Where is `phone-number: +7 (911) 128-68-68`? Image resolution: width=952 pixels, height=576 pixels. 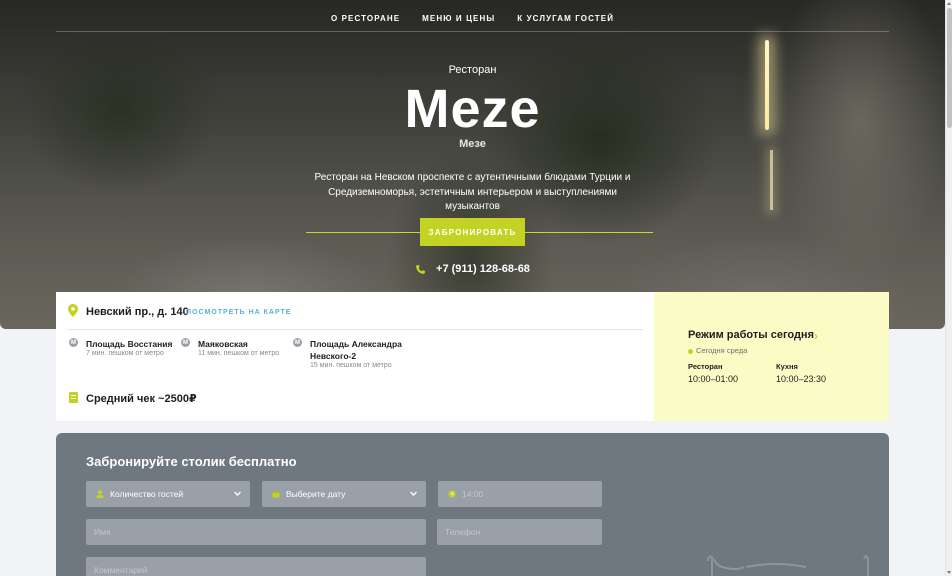 phone-number: +7 (911) 128-68-68 is located at coordinates (483, 269).